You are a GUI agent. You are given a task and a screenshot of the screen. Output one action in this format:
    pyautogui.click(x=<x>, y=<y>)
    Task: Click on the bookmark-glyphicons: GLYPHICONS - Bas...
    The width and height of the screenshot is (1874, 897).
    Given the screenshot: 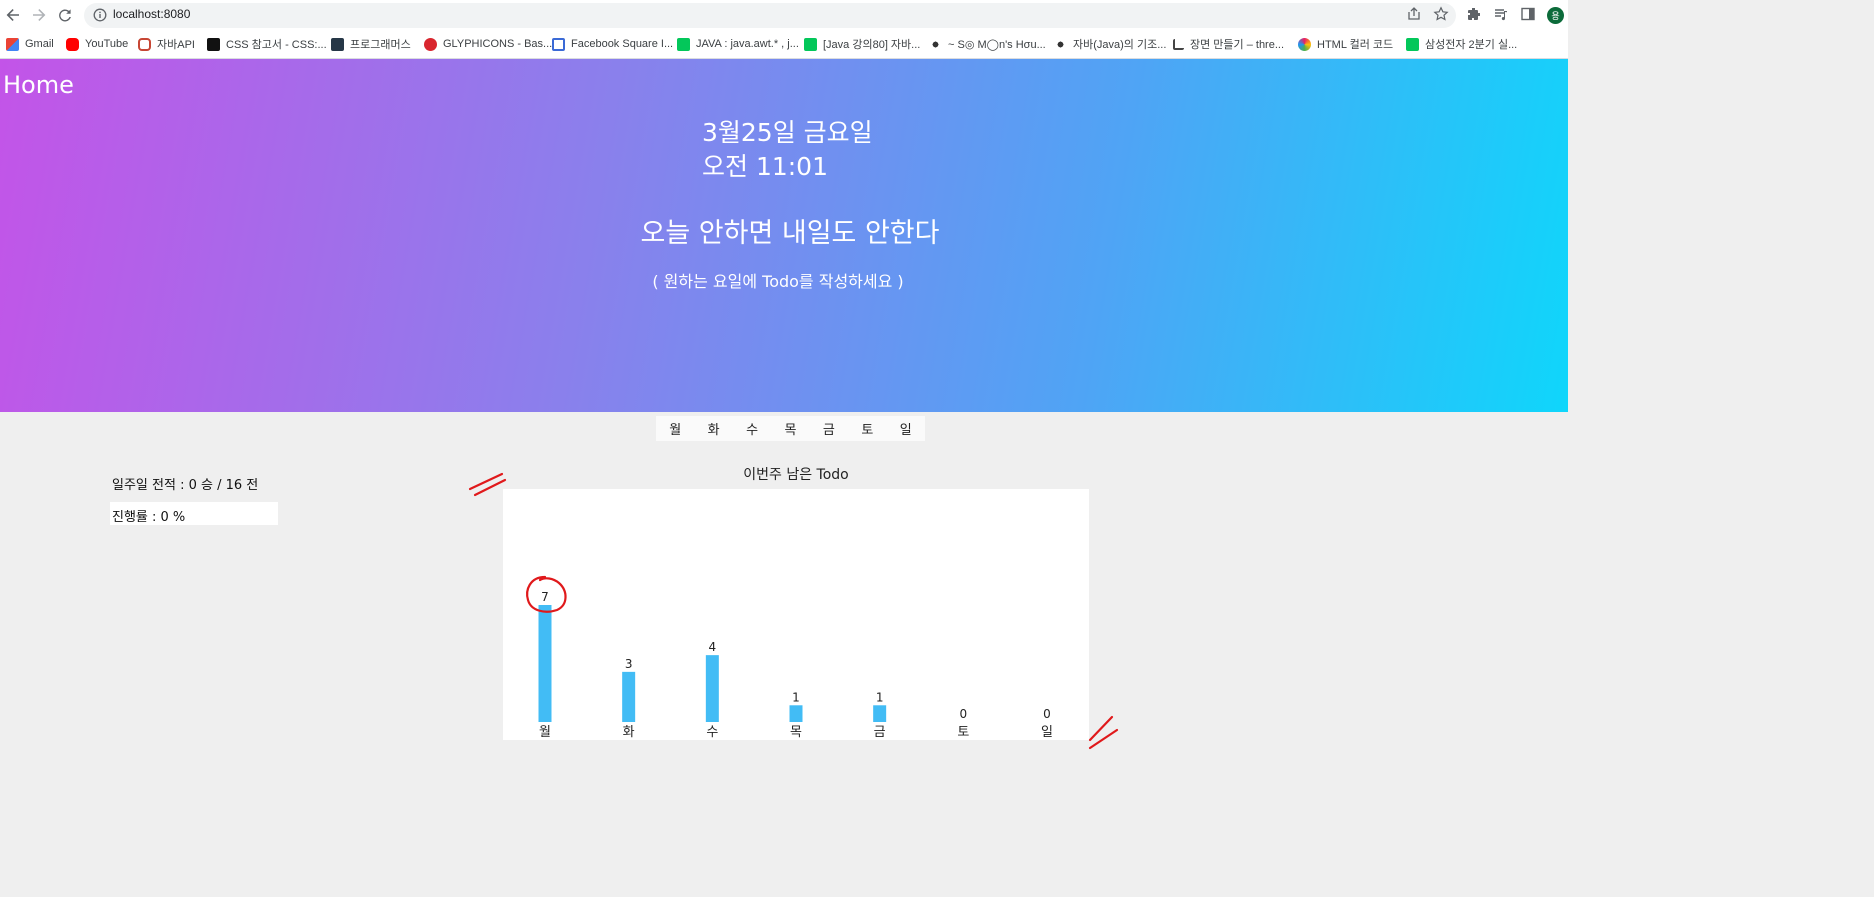 What is the action you would take?
    pyautogui.click(x=488, y=44)
    